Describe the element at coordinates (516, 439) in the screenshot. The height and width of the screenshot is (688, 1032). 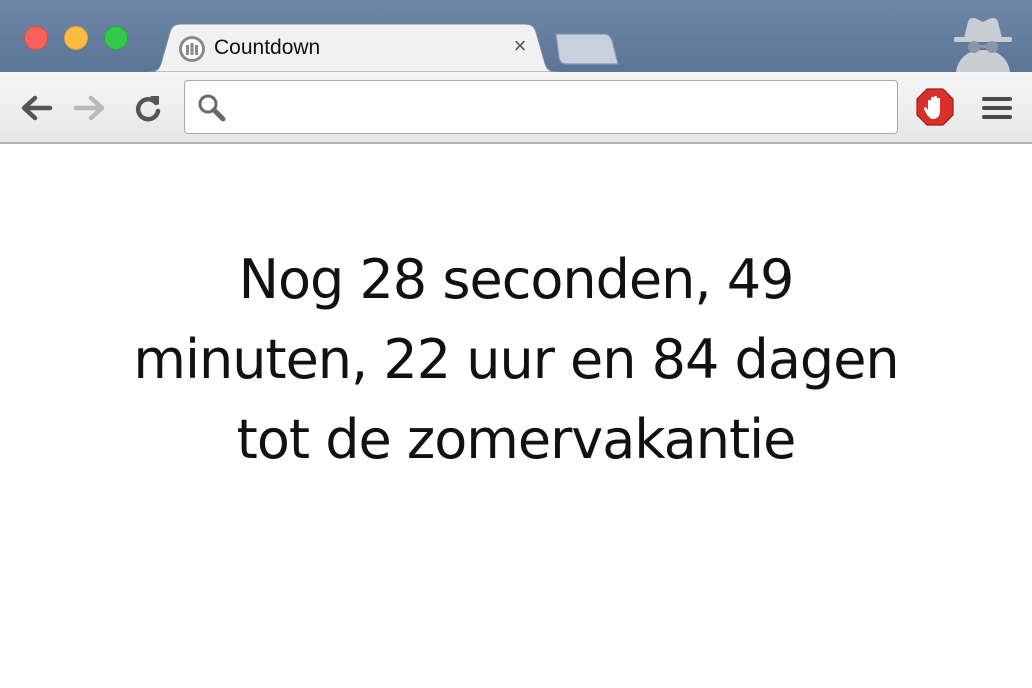
I see `countdown-line: tot de zomervakantie` at that location.